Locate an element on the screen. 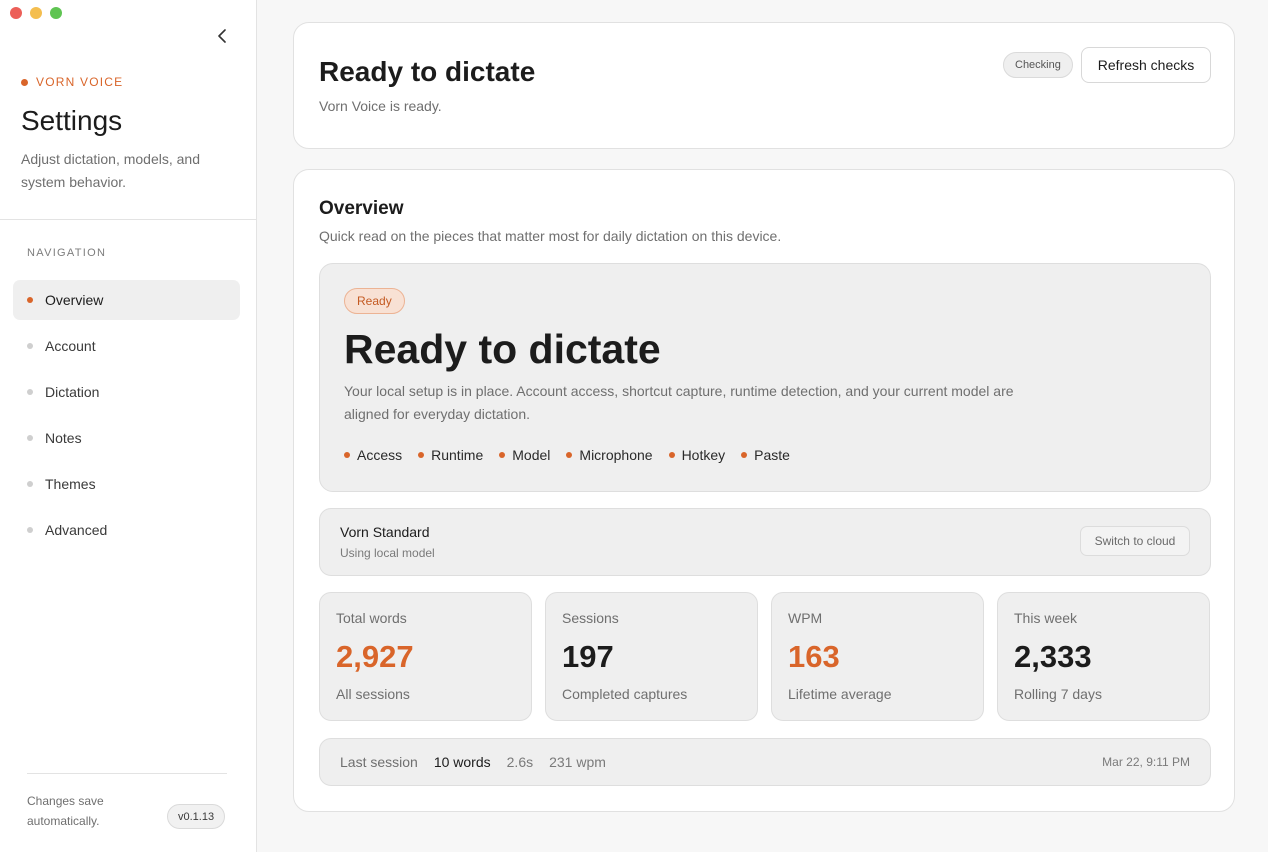 Image resolution: width=1268 pixels, height=852 pixels. stat-card-wpm: WPM 163 Lifetime average is located at coordinates (877, 656).